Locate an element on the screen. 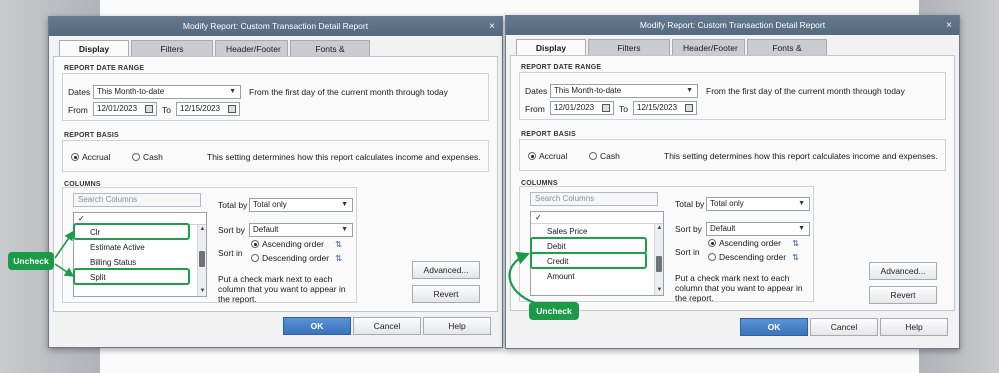 The image size is (999, 373). accrual-label: Accrual is located at coordinates (96, 157).